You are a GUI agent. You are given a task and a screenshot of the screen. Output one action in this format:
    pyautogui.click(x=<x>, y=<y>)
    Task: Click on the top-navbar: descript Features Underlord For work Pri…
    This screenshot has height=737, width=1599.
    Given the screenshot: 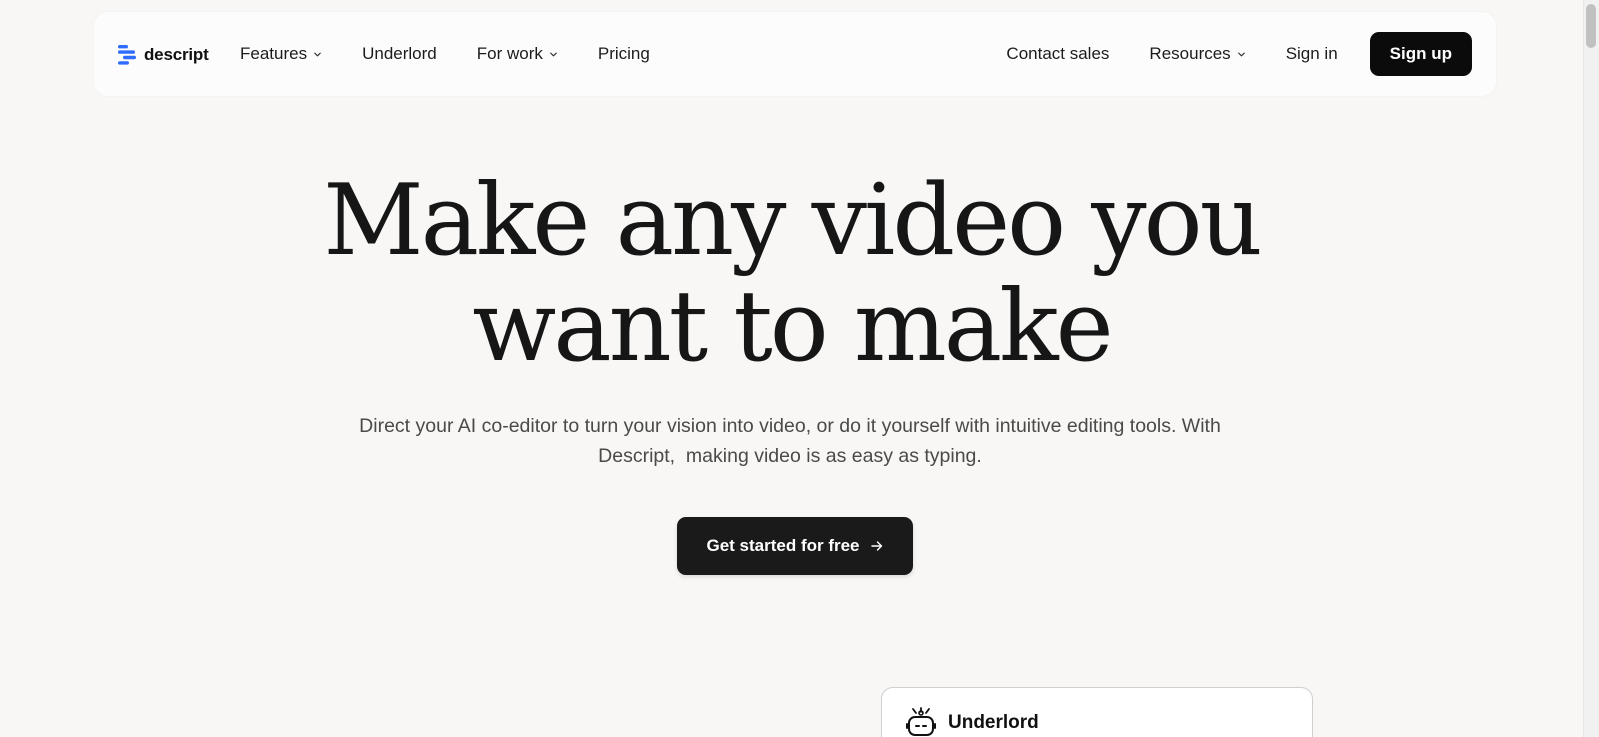 What is the action you would take?
    pyautogui.click(x=795, y=54)
    